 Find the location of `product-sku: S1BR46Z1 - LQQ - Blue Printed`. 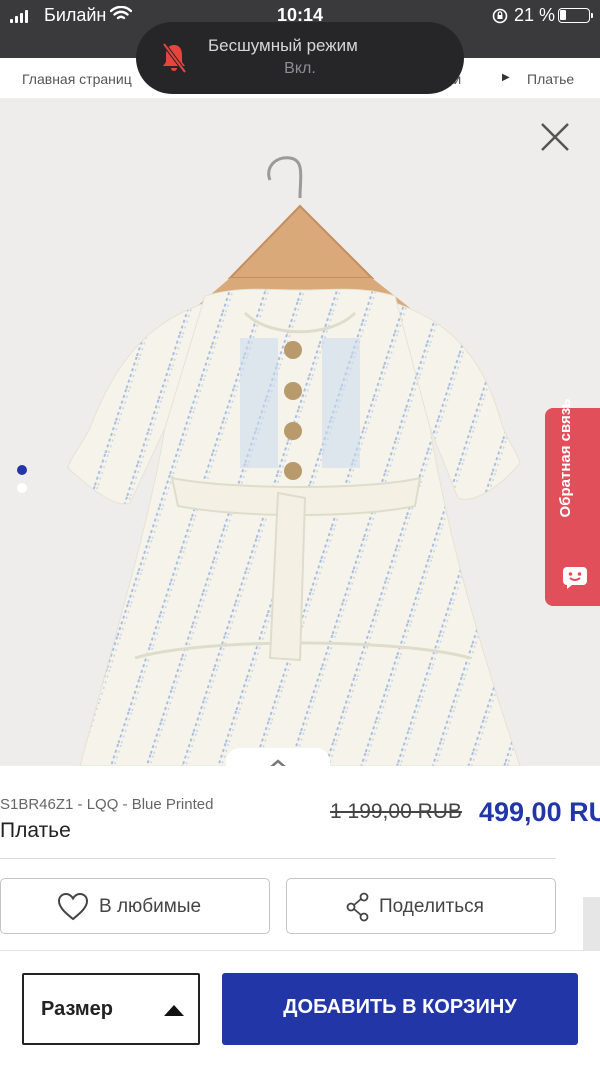

product-sku: S1BR46Z1 - LQQ - Blue Printed is located at coordinates (107, 804).